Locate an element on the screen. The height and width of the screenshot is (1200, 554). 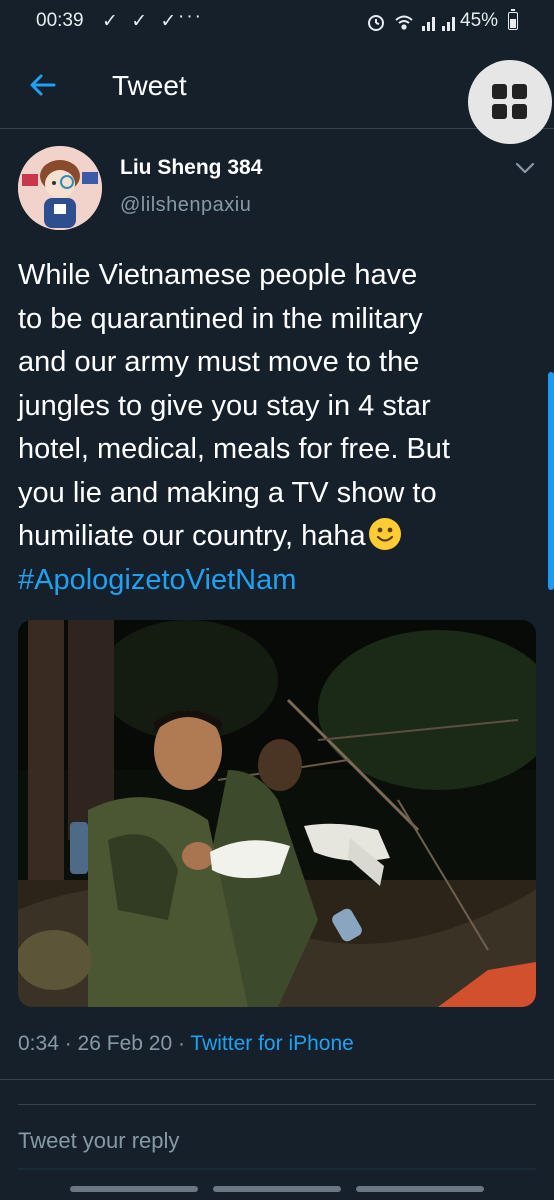
scrollbar is located at coordinates (551, 481).